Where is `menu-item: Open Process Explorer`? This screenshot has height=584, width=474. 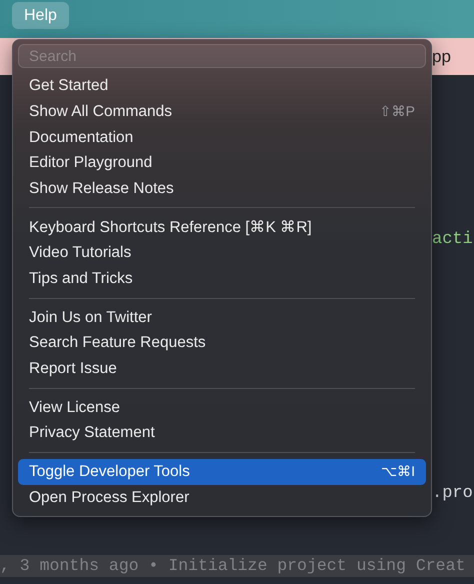
menu-item: Open Process Explorer is located at coordinates (222, 497).